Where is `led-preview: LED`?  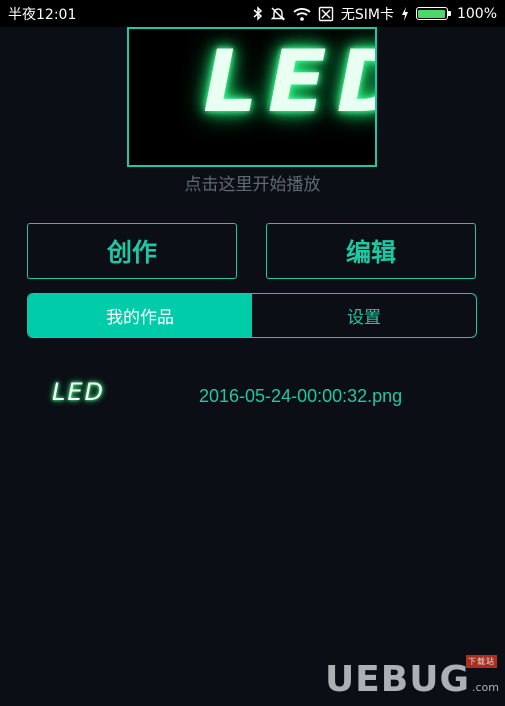
led-preview: LED is located at coordinates (252, 97).